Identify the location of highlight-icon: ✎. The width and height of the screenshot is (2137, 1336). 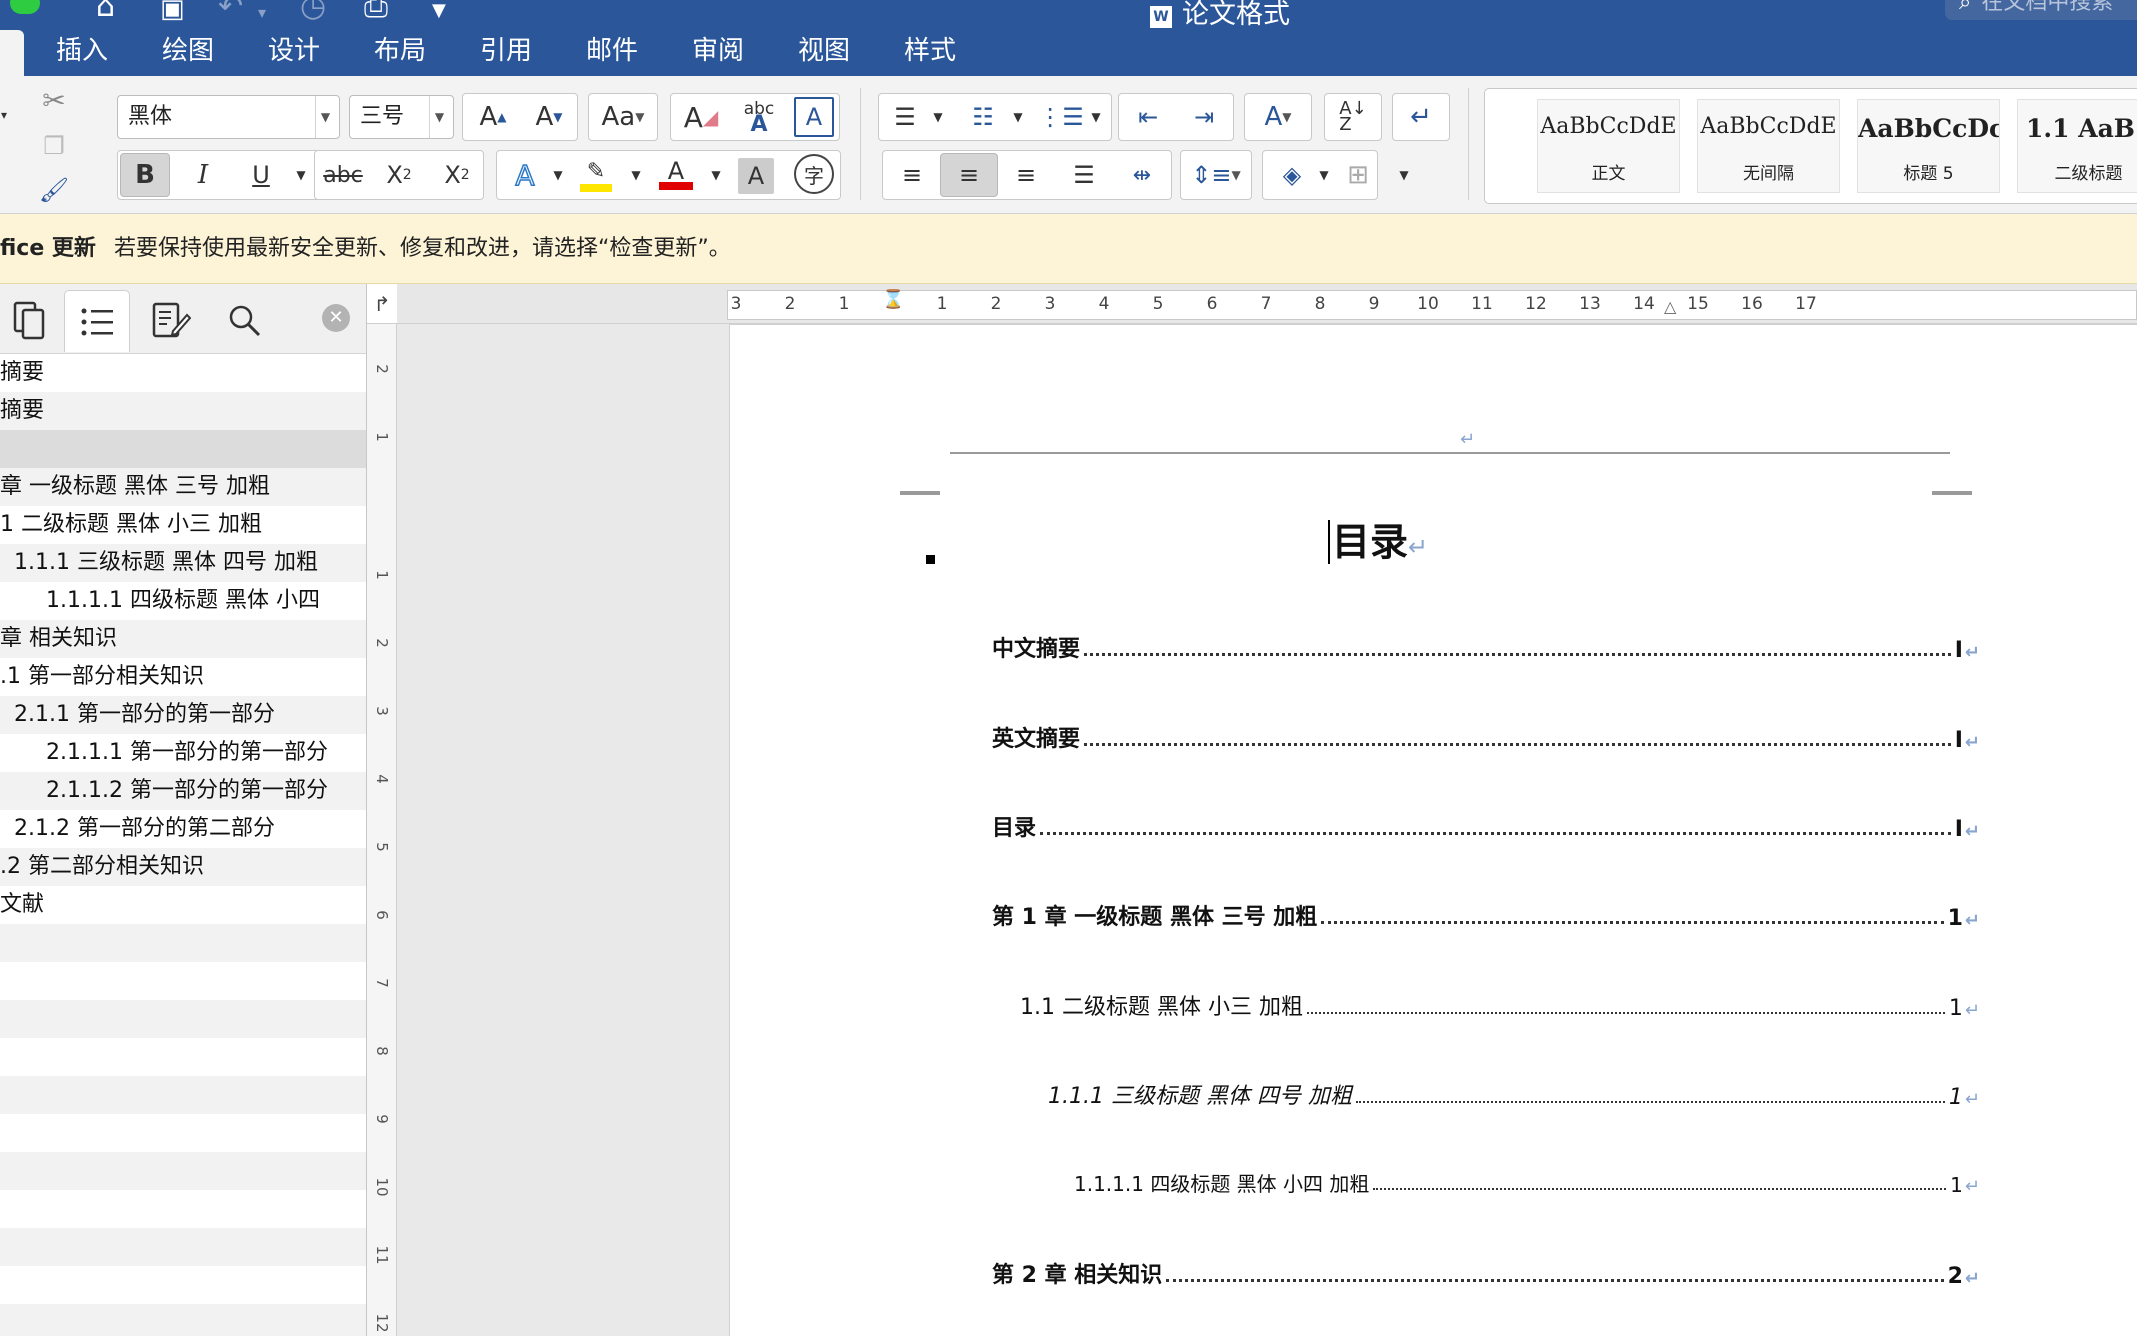
(596, 175).